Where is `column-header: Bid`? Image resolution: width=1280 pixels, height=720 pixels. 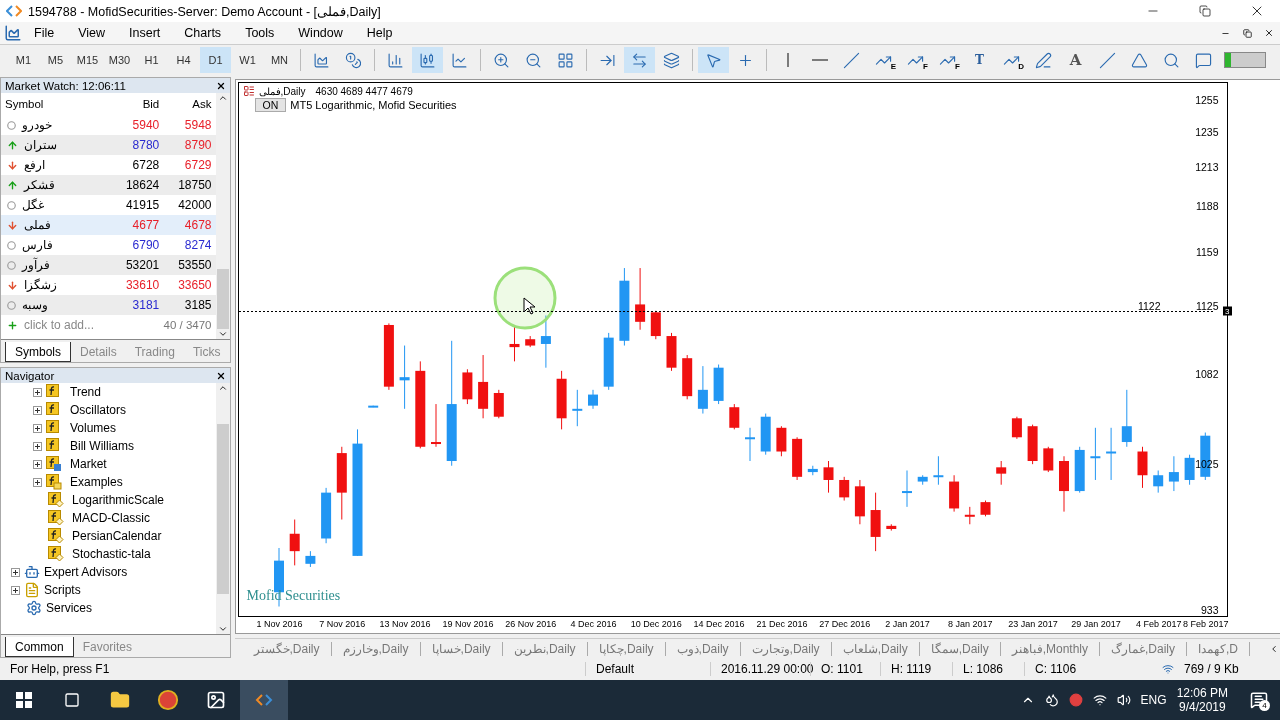
column-header: Bid is located at coordinates (137, 104).